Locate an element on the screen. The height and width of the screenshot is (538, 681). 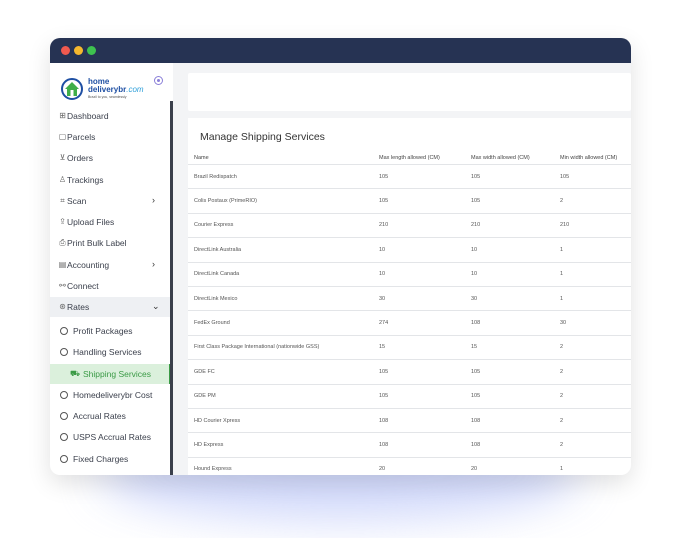
table-row: FedEx Ground 274 108 30 is located at coordinates (409, 323).